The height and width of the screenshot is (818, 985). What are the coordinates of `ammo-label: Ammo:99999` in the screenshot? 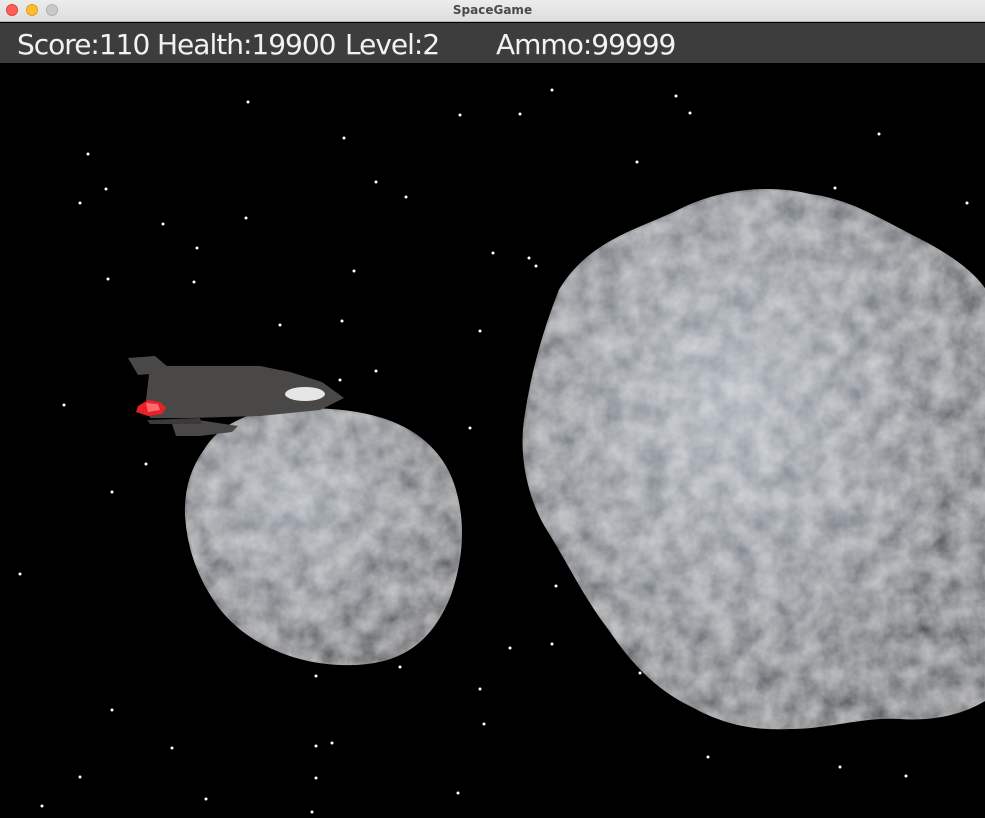 It's located at (586, 44).